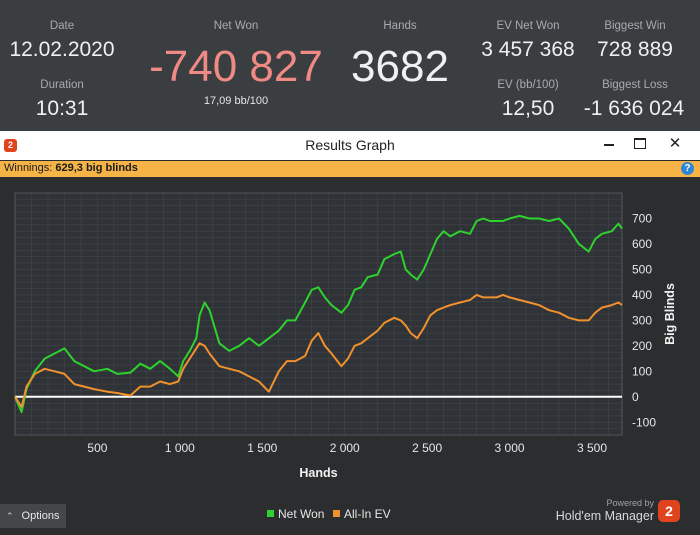 This screenshot has height=535, width=700. I want to click on ev-bb-label: EV (bb/100), so click(528, 85).